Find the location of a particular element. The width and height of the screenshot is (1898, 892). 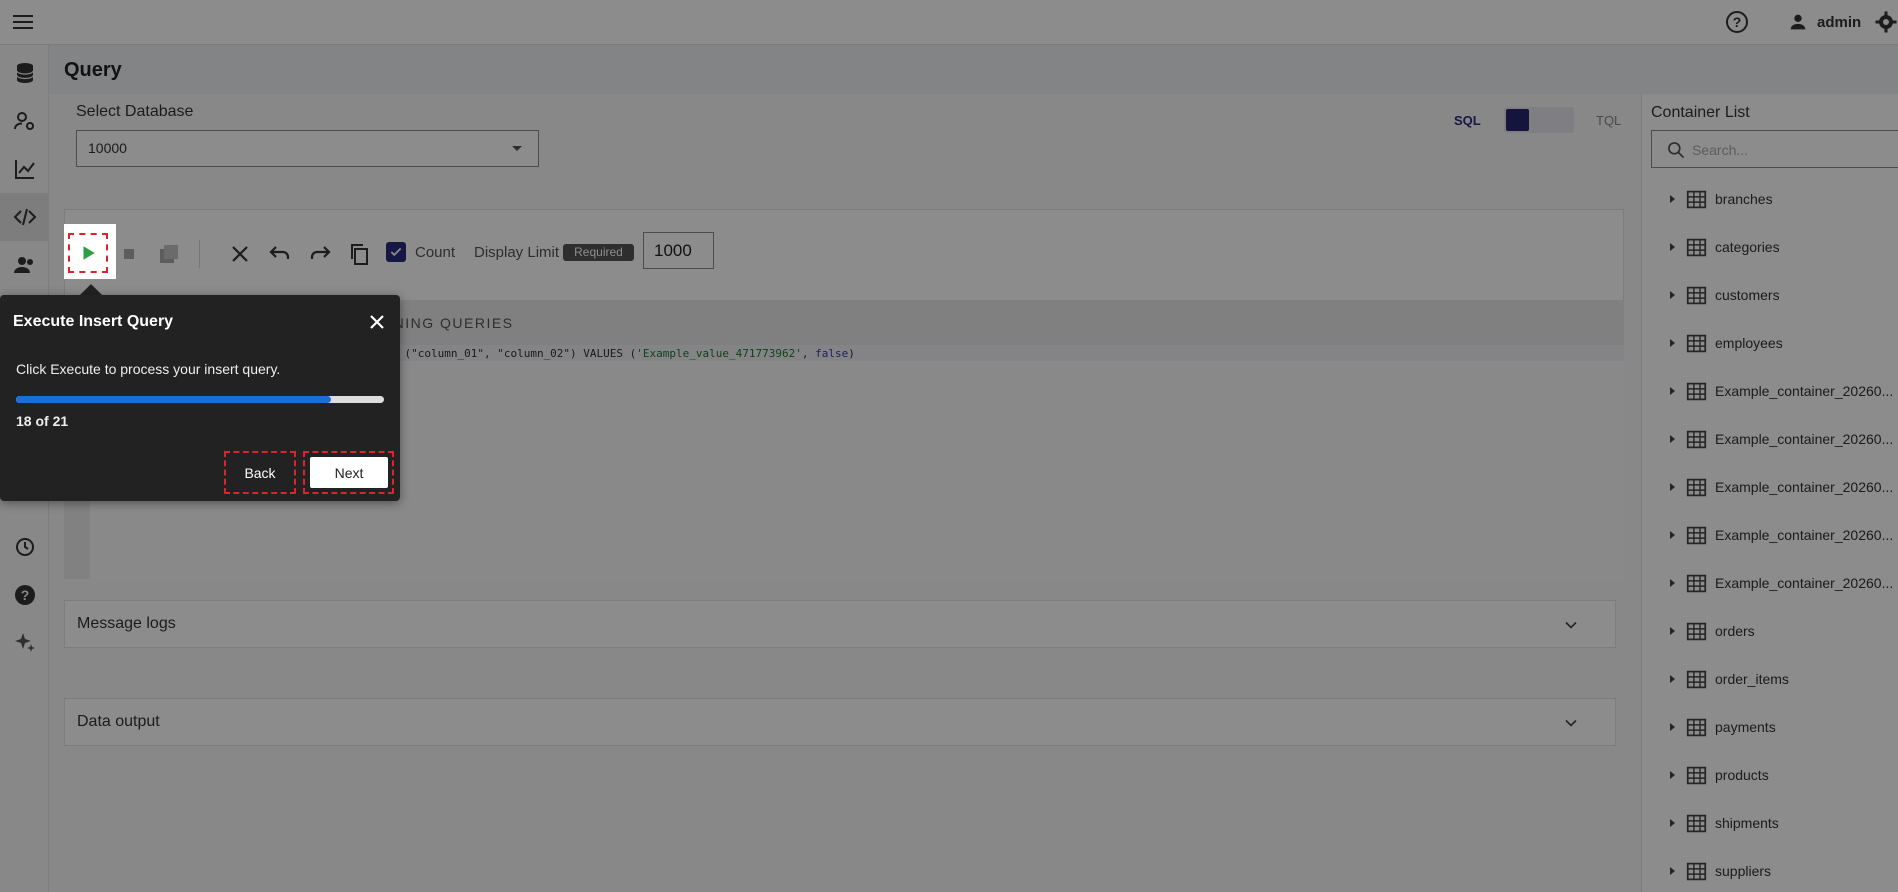

display-limit-input: 1000 is located at coordinates (678, 250).